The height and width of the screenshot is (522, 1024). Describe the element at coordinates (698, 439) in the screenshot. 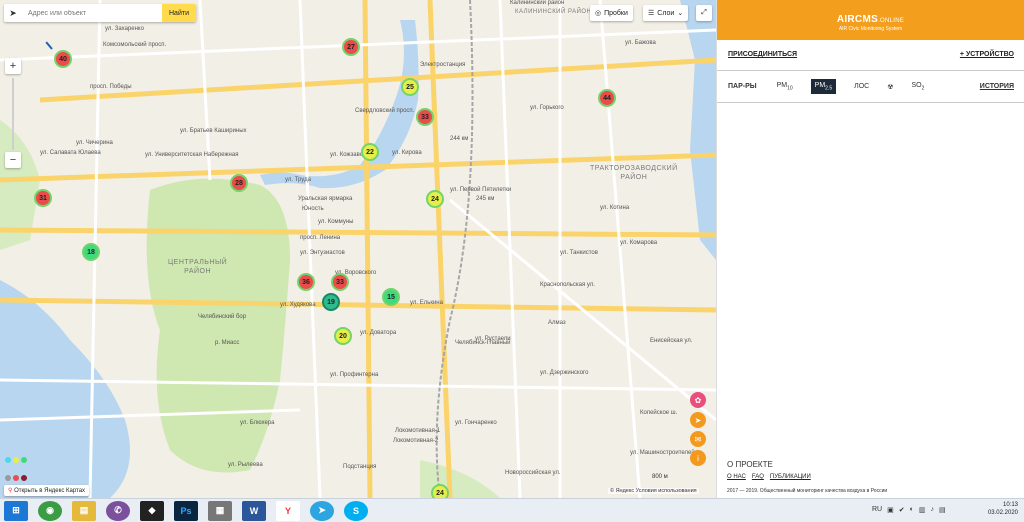

I see `mail-icon: ✉` at that location.